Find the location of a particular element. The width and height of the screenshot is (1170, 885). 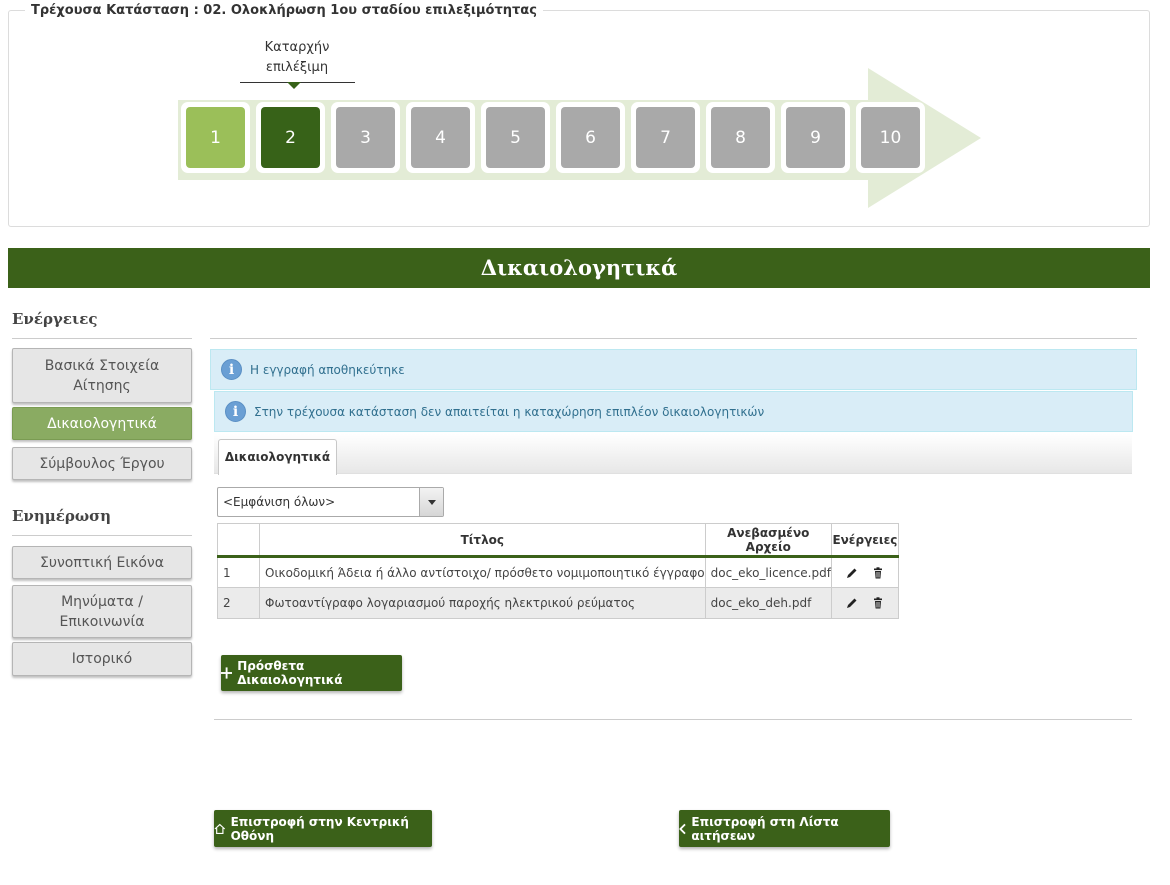

info-heading: Ενημέρωση is located at coordinates (62, 516).